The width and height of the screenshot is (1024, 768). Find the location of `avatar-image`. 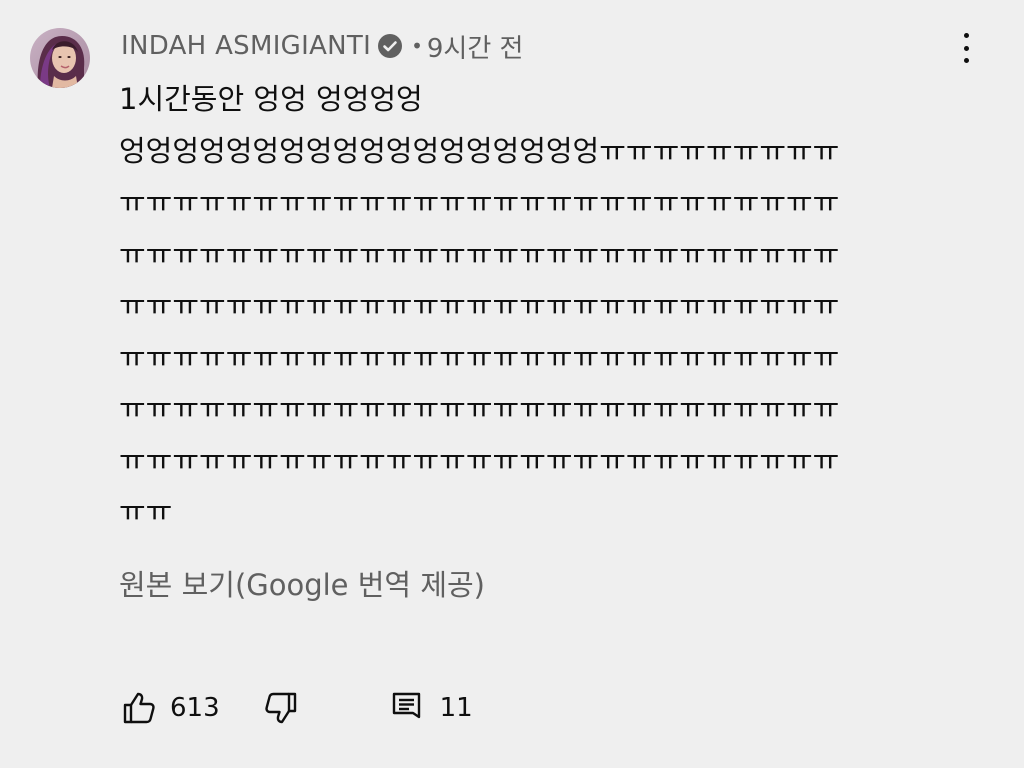

avatar-image is located at coordinates (60, 58).